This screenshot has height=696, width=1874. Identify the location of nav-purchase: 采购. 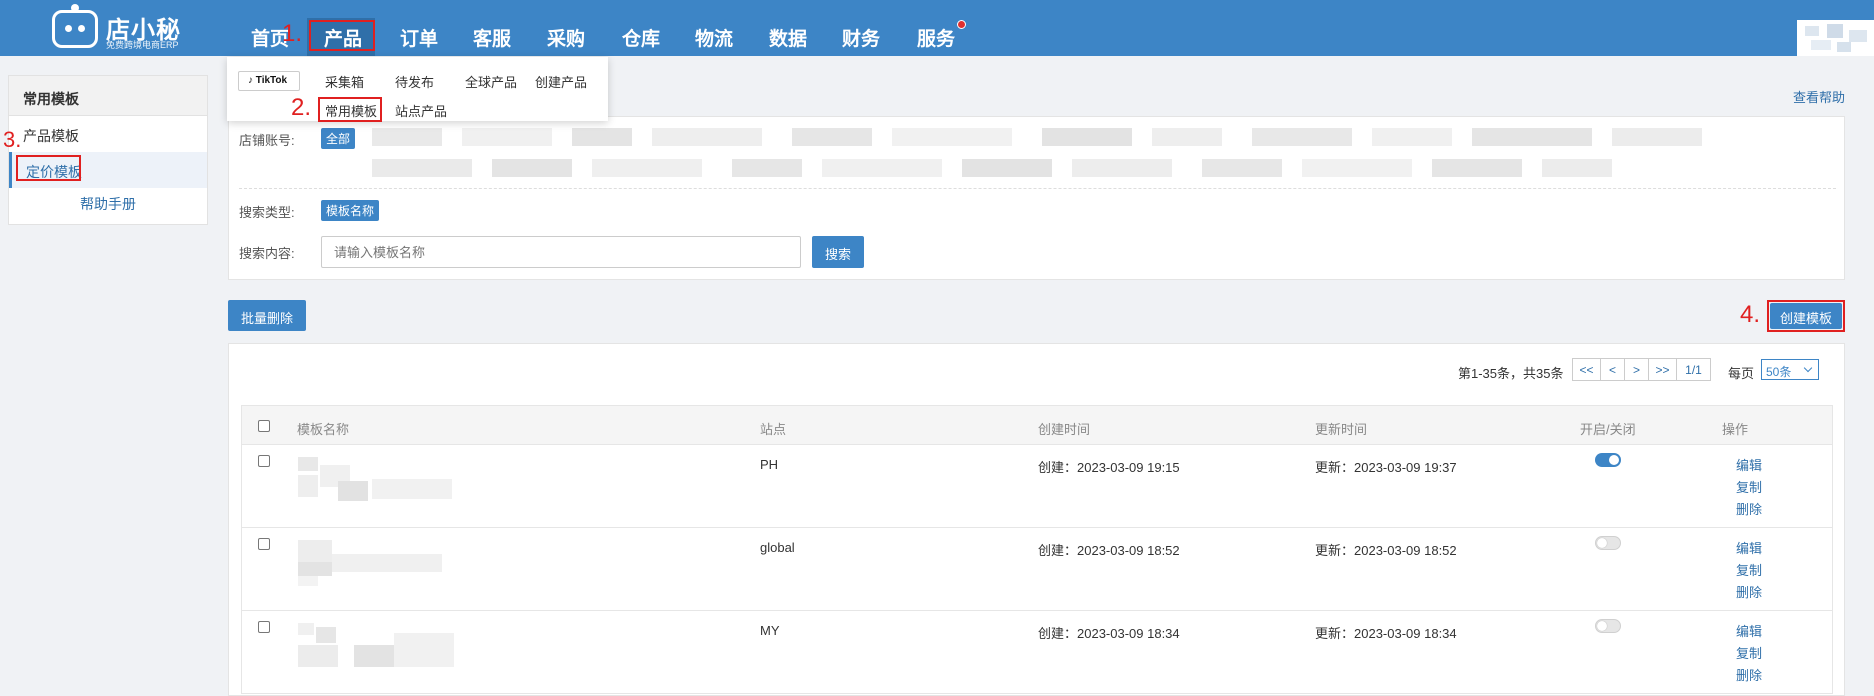
(566, 37).